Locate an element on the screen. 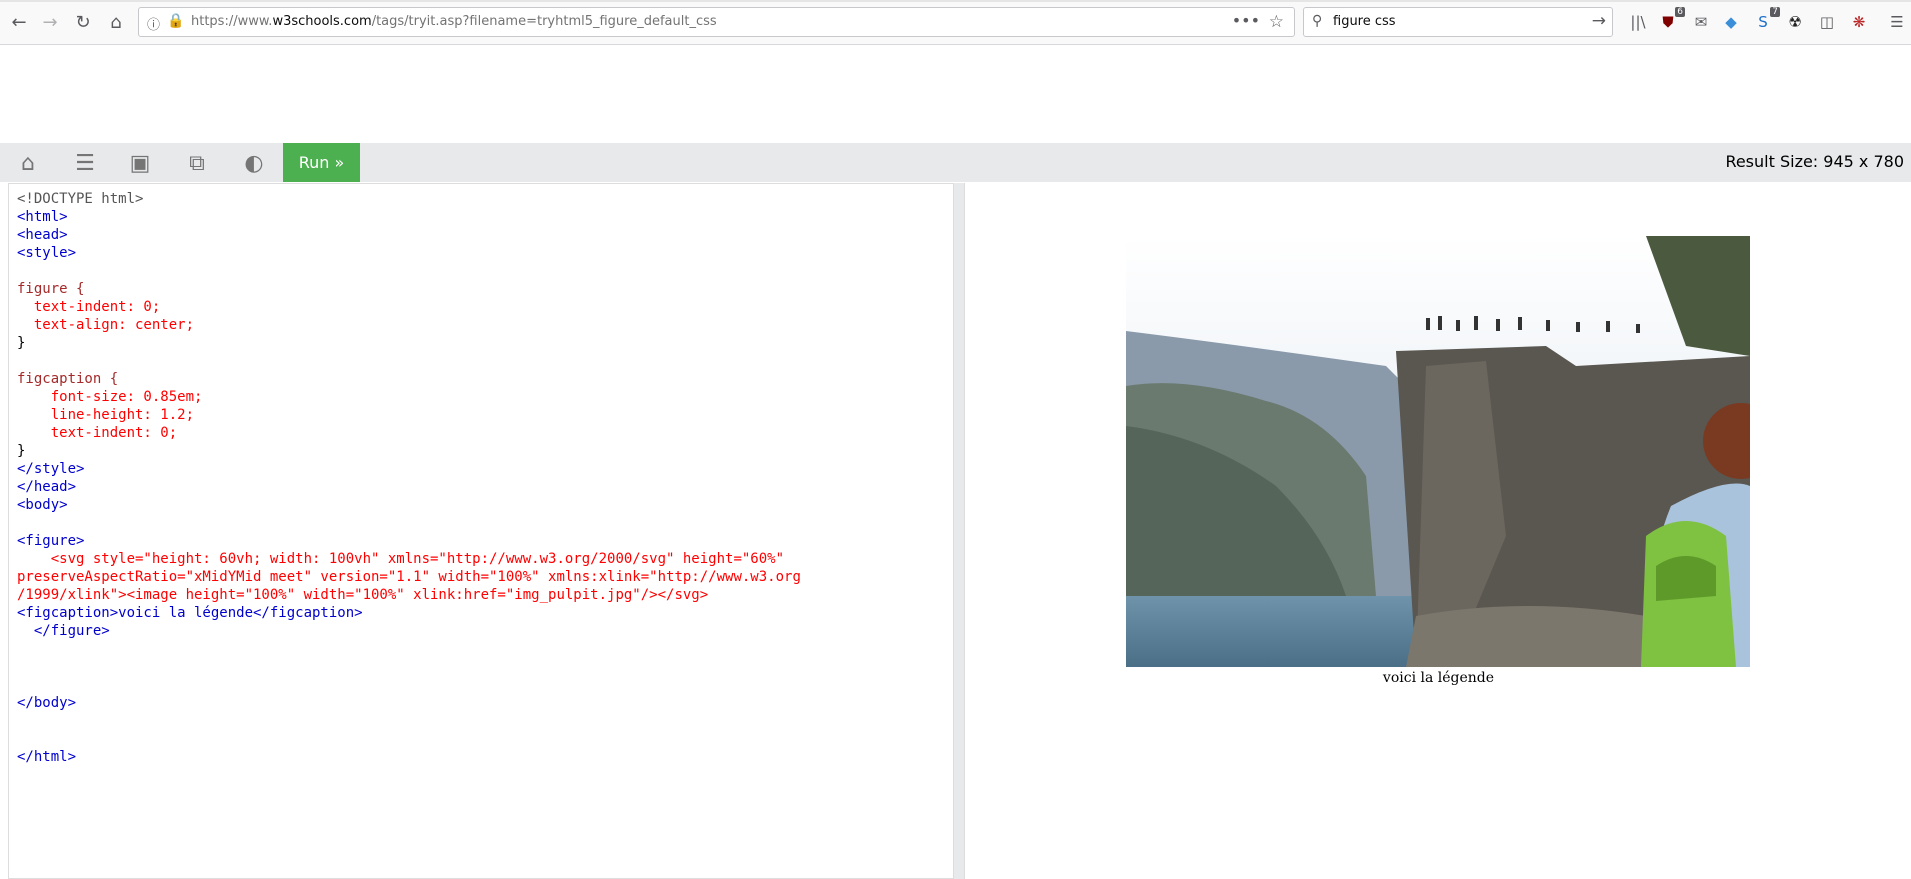 The image size is (1911, 879). notification-badge: 7 is located at coordinates (1775, 12).